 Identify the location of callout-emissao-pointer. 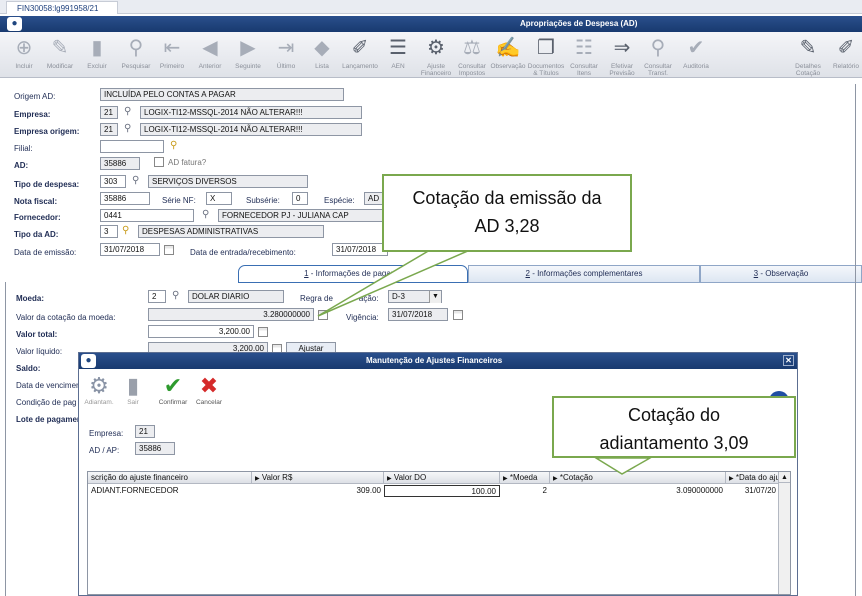
(394, 283).